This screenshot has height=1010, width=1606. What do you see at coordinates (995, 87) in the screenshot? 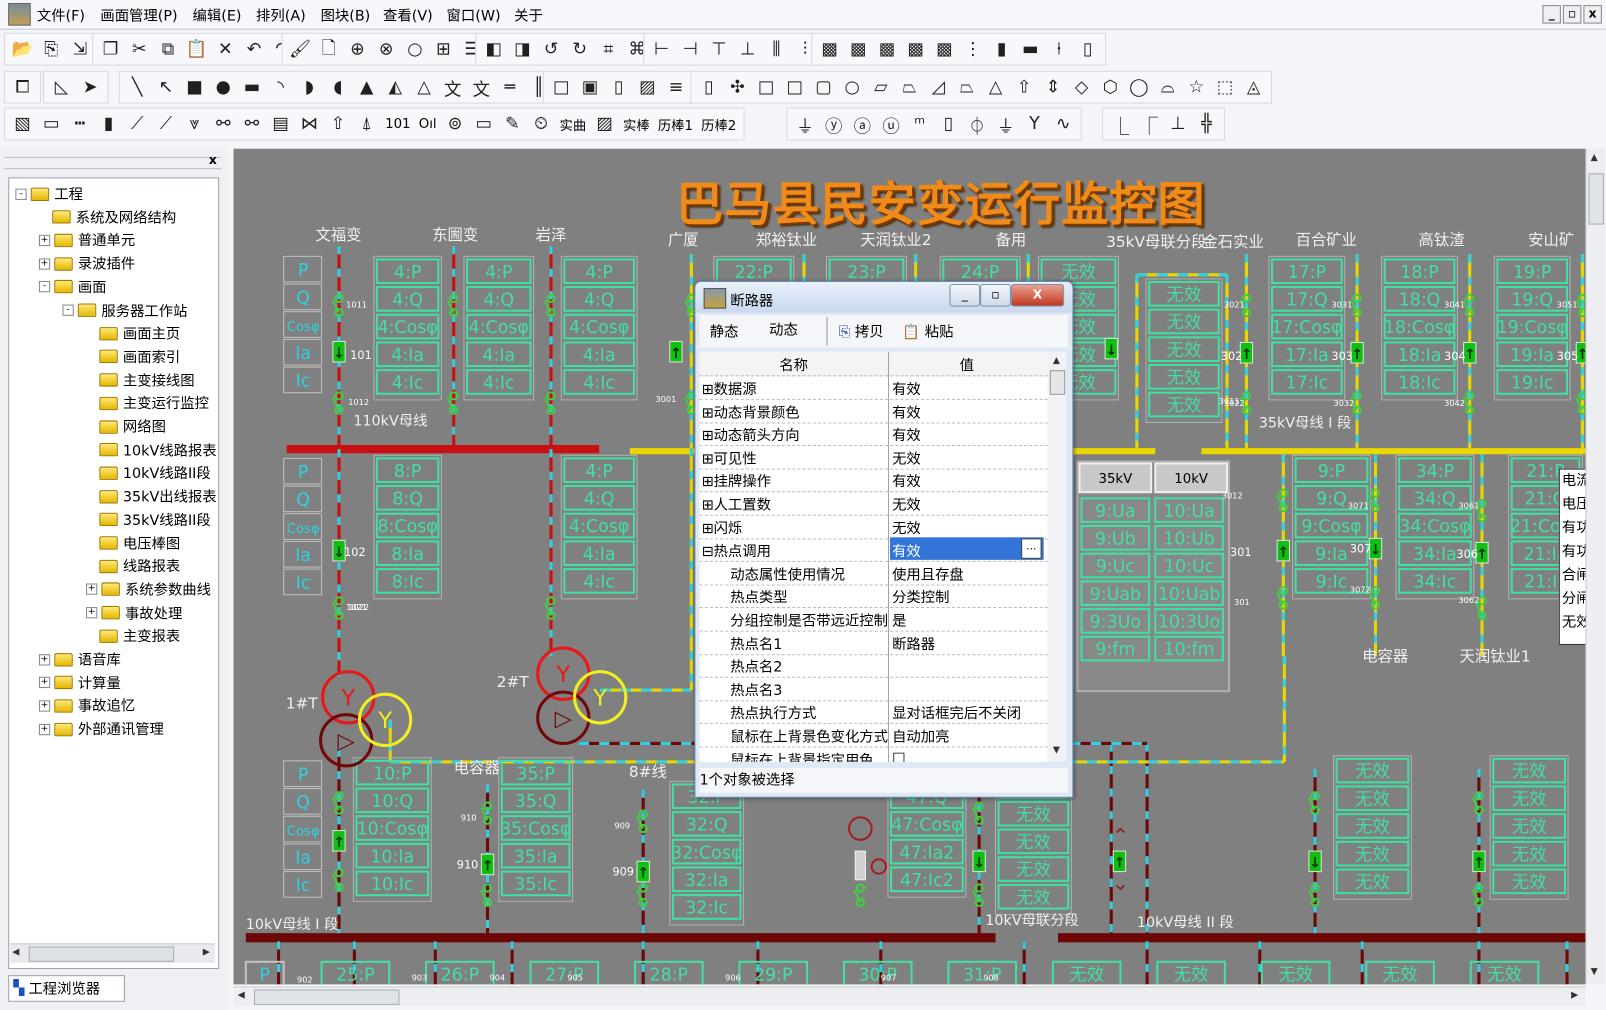
I see `triangle-icon: △` at bounding box center [995, 87].